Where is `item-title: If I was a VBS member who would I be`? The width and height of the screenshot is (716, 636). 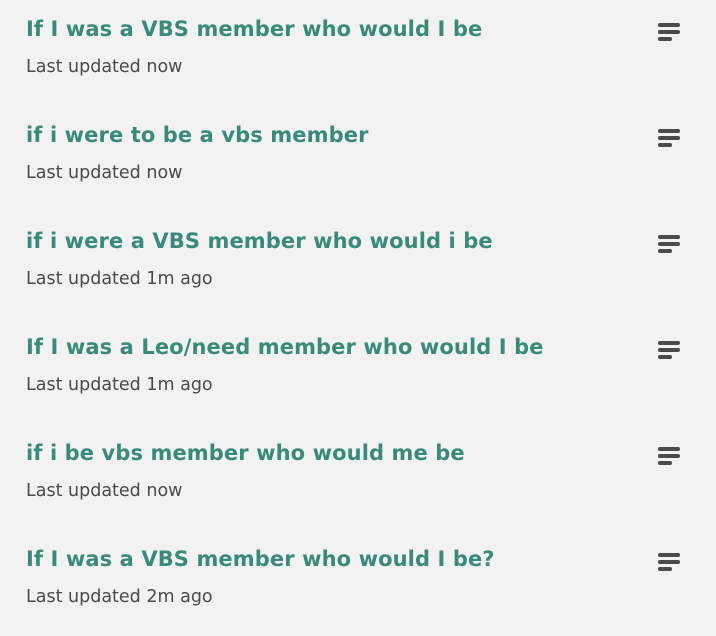 item-title: If I was a VBS member who would I be is located at coordinates (254, 29).